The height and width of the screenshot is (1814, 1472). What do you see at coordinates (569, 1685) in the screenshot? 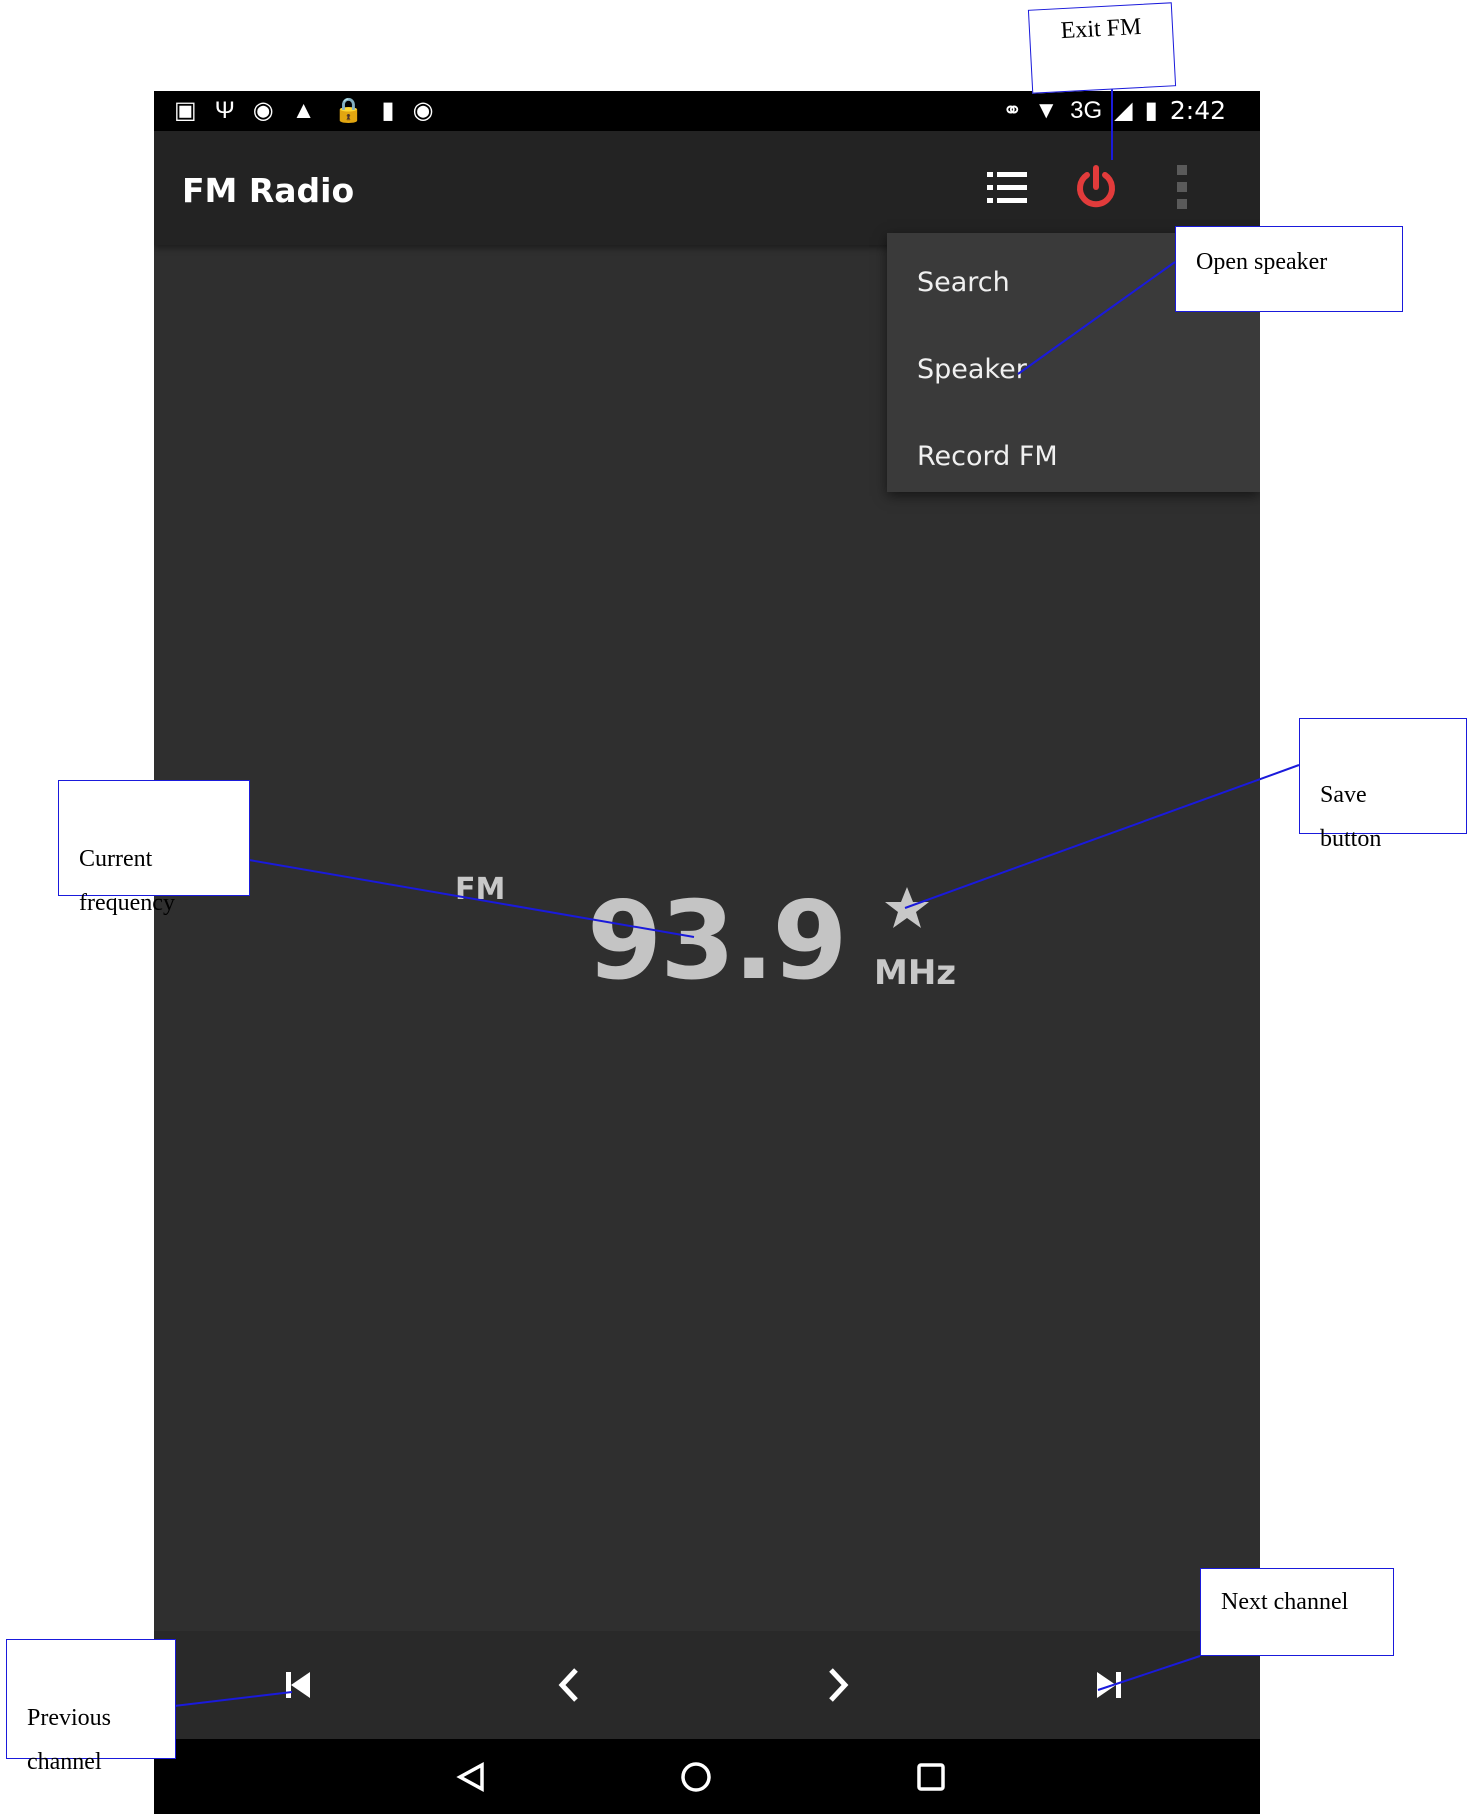
I see `chevron-left-icon` at bounding box center [569, 1685].